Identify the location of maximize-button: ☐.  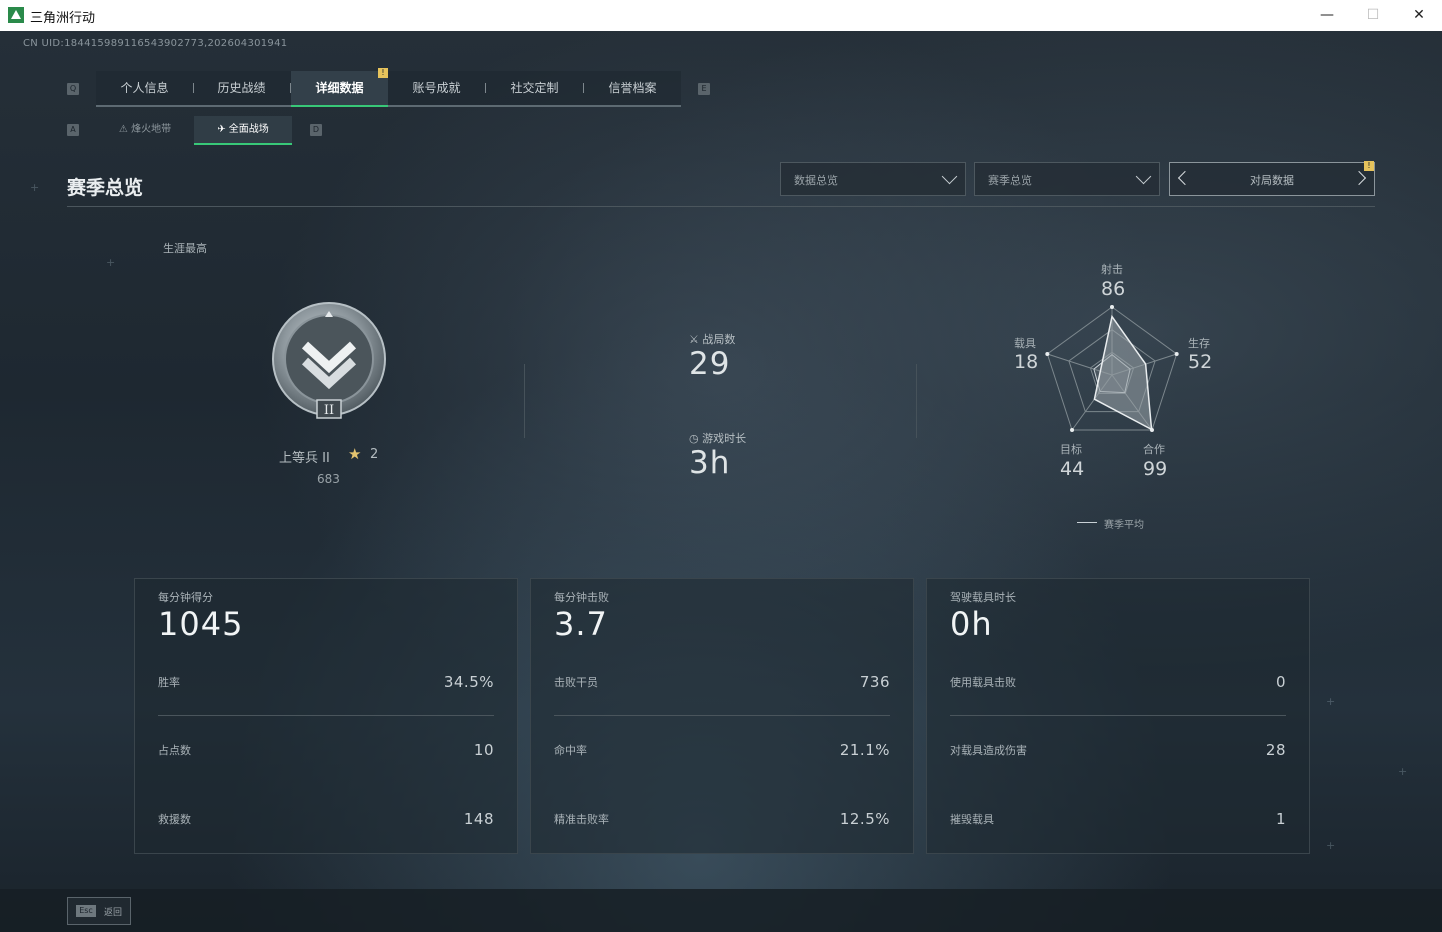
(1373, 15).